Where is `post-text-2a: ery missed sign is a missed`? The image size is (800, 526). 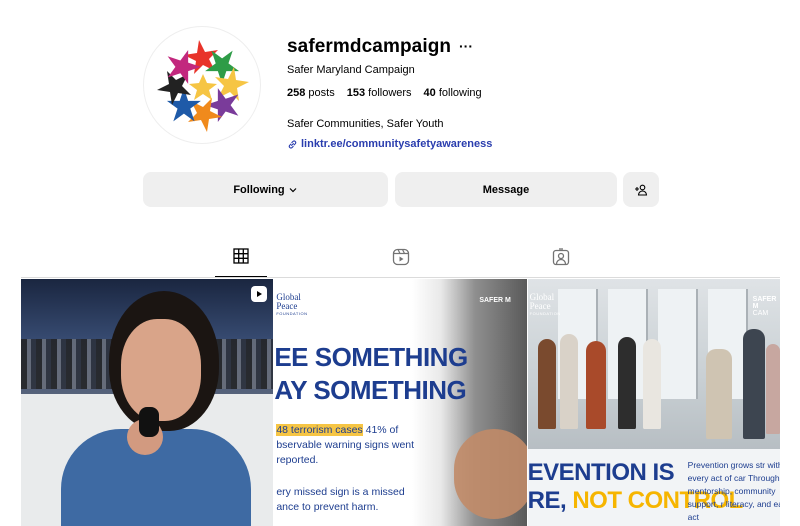 post-text-2a: ery missed sign is a missed is located at coordinates (340, 492).